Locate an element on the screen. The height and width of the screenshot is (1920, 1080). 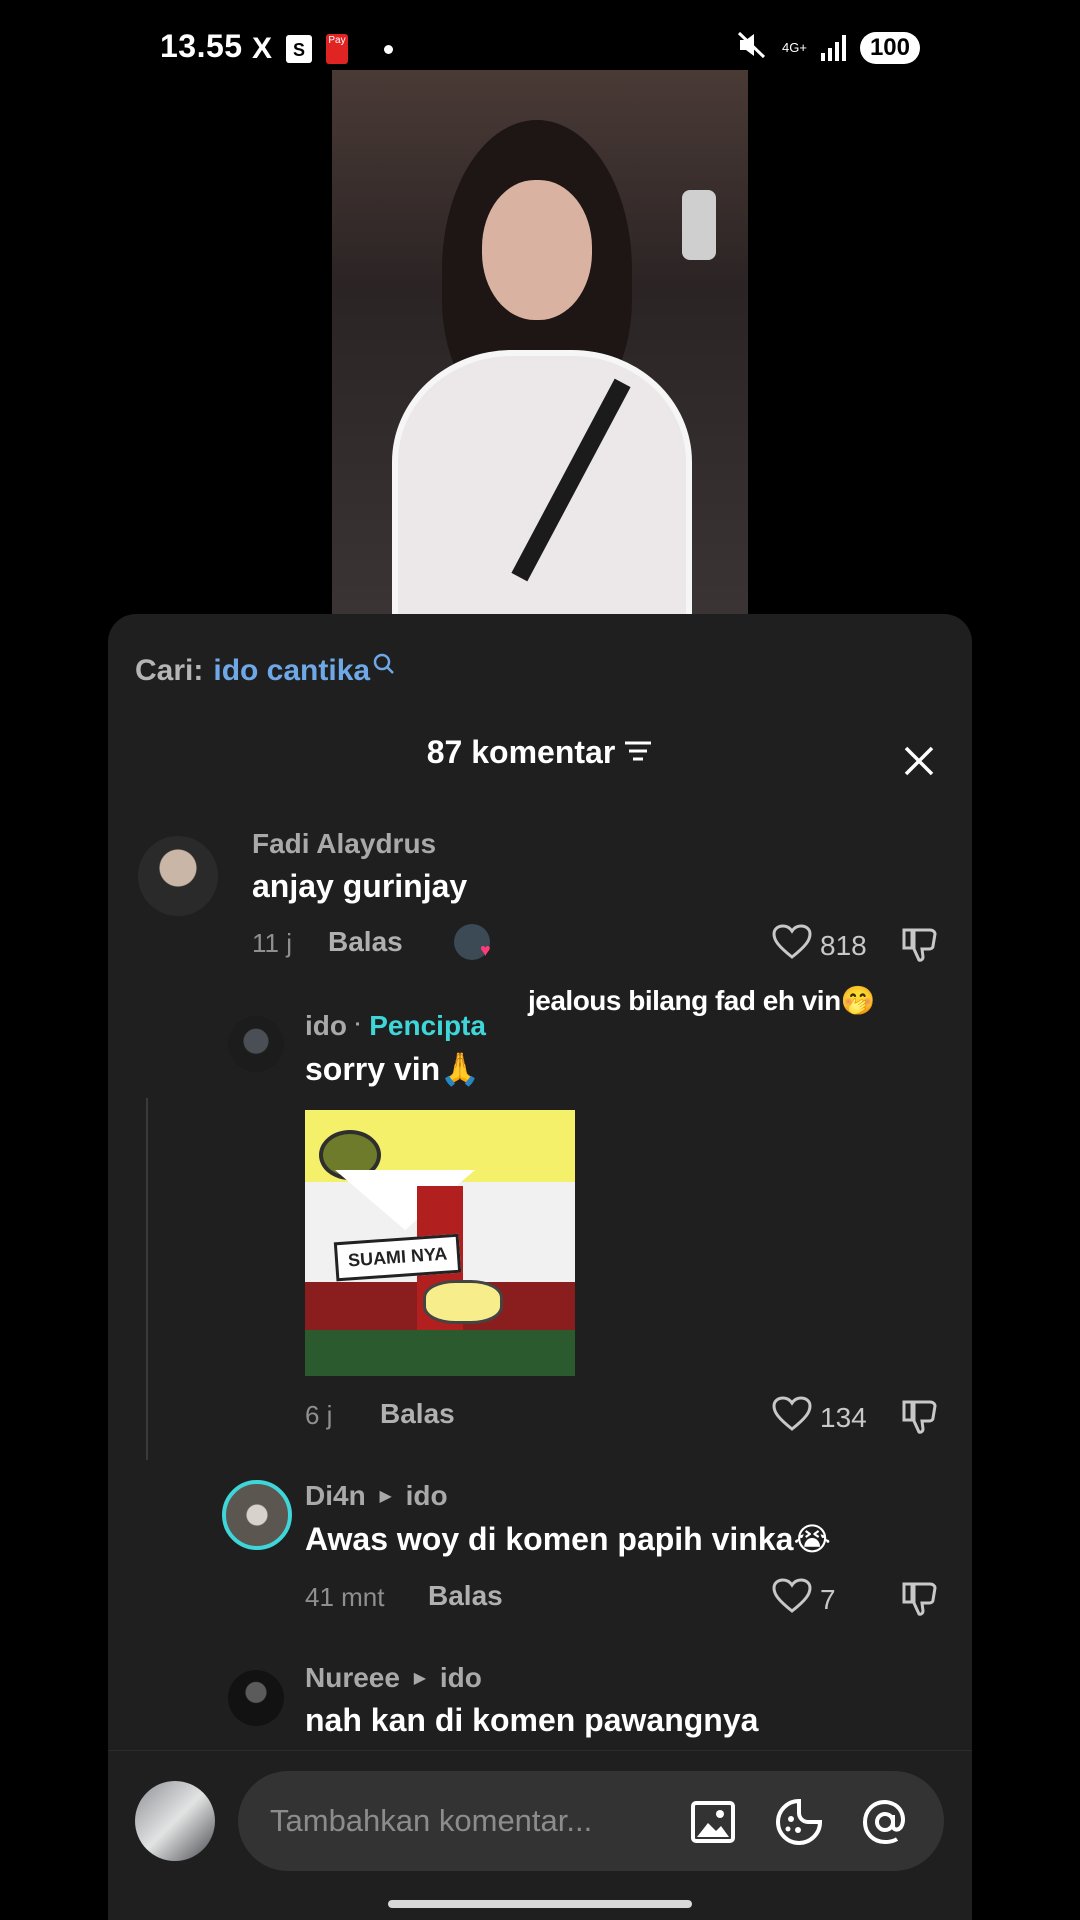
comment-text: Awas woy di komen papih vinka😭 is located at coordinates (568, 1539).